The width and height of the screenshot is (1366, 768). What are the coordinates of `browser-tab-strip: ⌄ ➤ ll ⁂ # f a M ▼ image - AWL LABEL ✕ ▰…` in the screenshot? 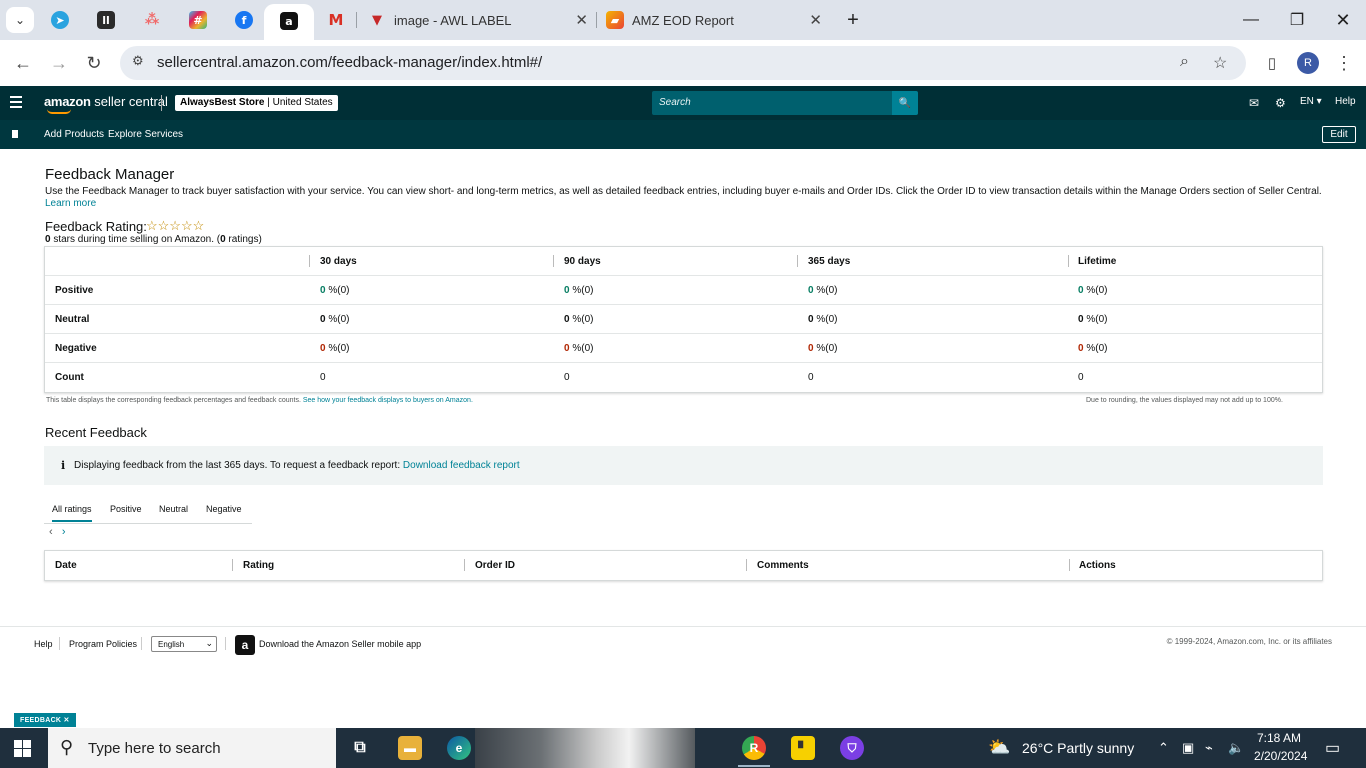 It's located at (683, 20).